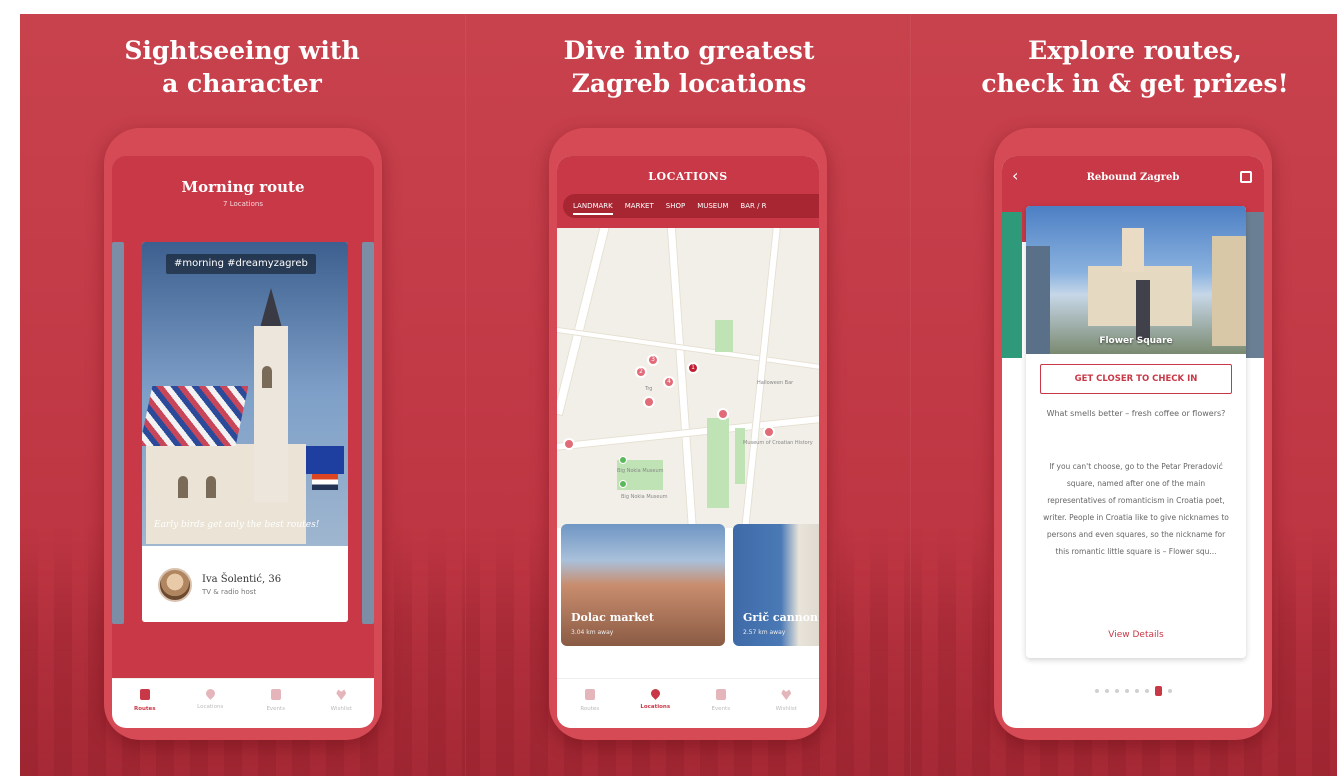 The width and height of the screenshot is (1337, 776). What do you see at coordinates (229, 592) in the screenshot?
I see `author-role: TV & radio host` at bounding box center [229, 592].